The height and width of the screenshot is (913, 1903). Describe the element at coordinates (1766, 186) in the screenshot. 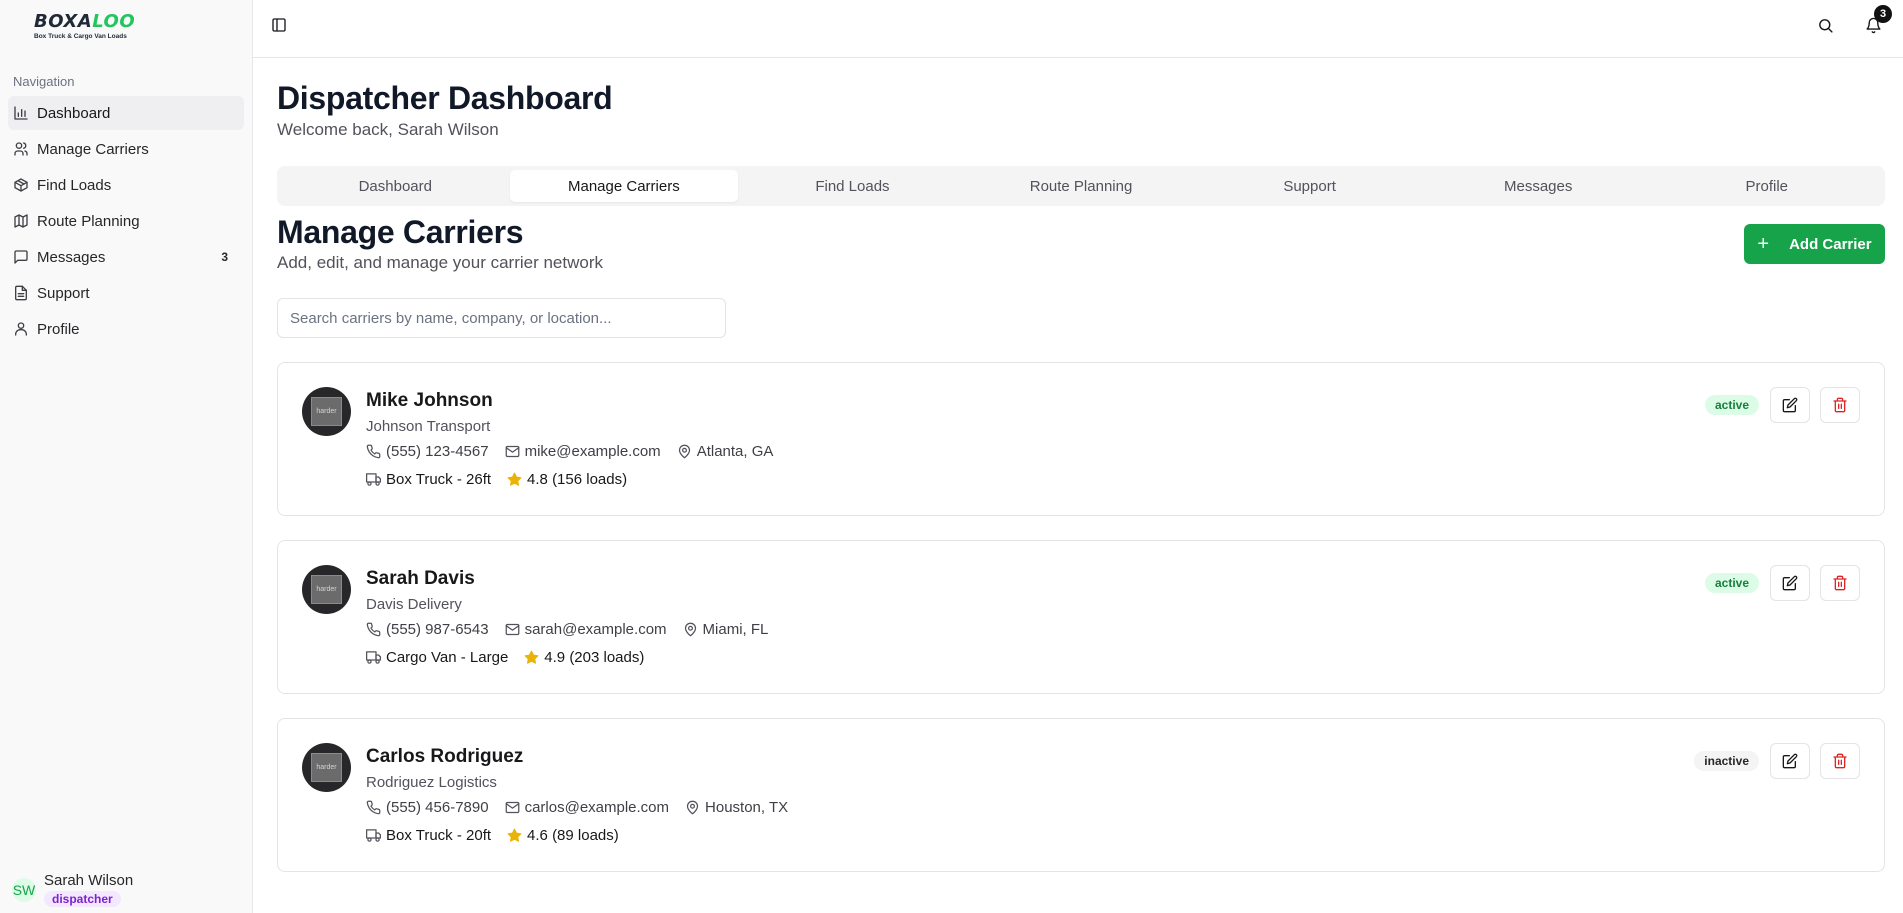

I see `tab-profile: Profile` at that location.